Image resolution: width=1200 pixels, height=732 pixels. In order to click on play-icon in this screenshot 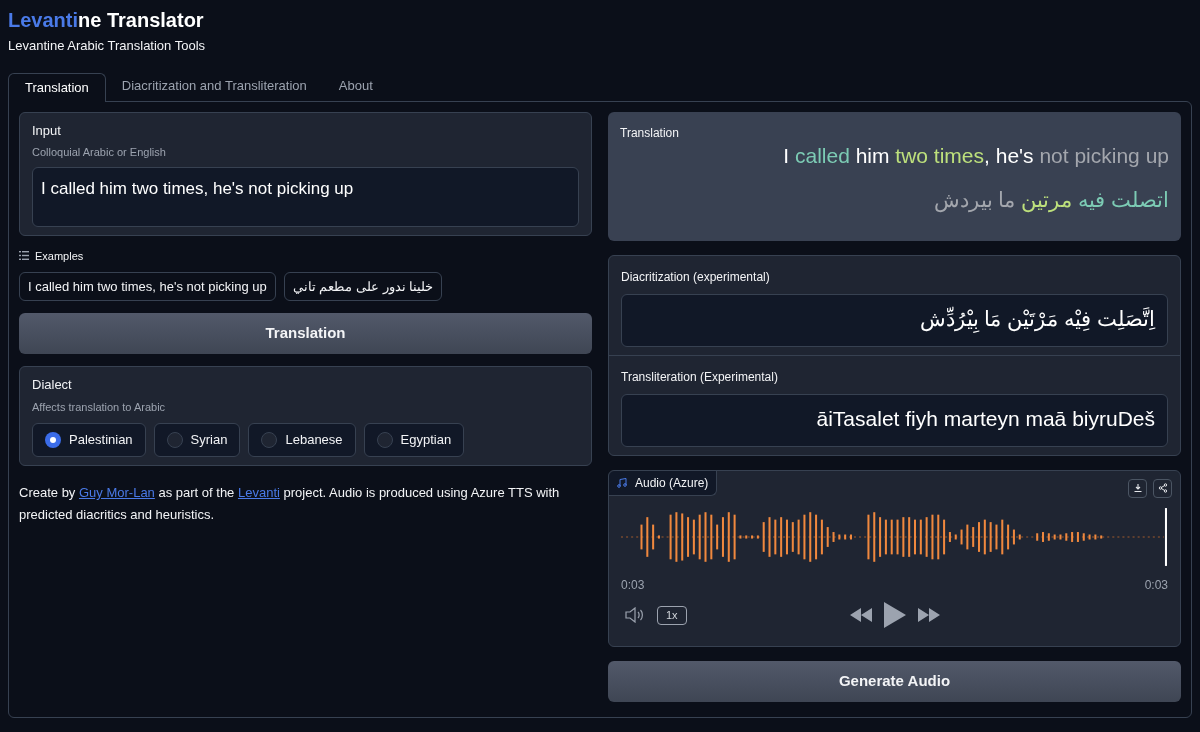, I will do `click(894, 615)`.